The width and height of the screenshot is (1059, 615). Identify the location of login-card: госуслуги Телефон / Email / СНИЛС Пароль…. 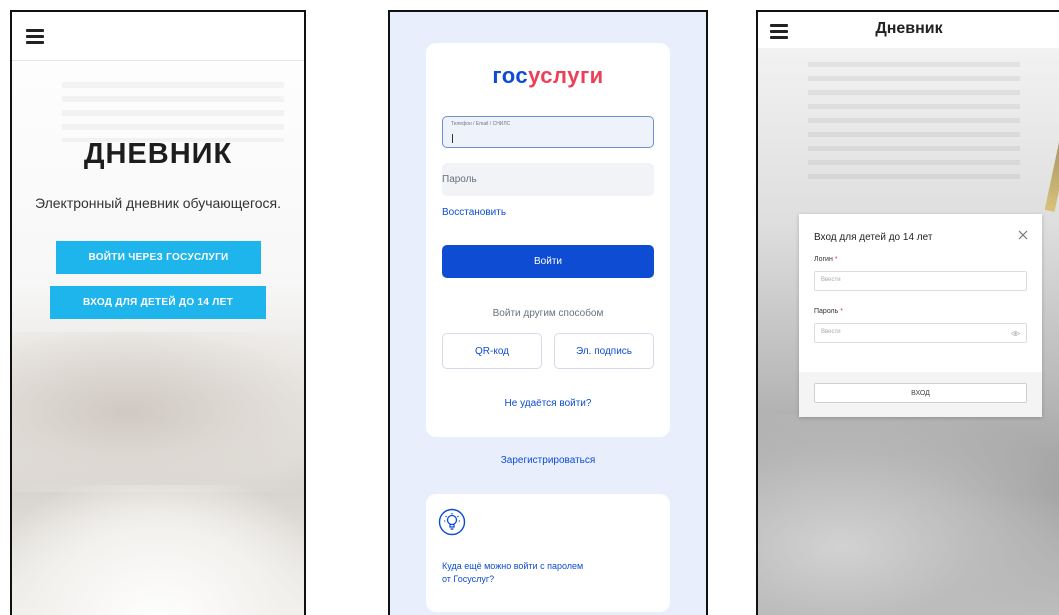
(548, 240).